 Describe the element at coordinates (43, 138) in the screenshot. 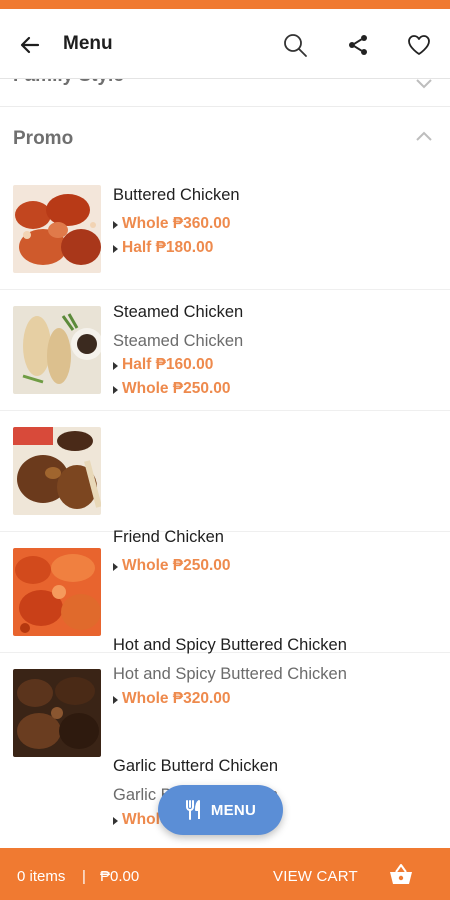

I see `section-title: Promo` at that location.